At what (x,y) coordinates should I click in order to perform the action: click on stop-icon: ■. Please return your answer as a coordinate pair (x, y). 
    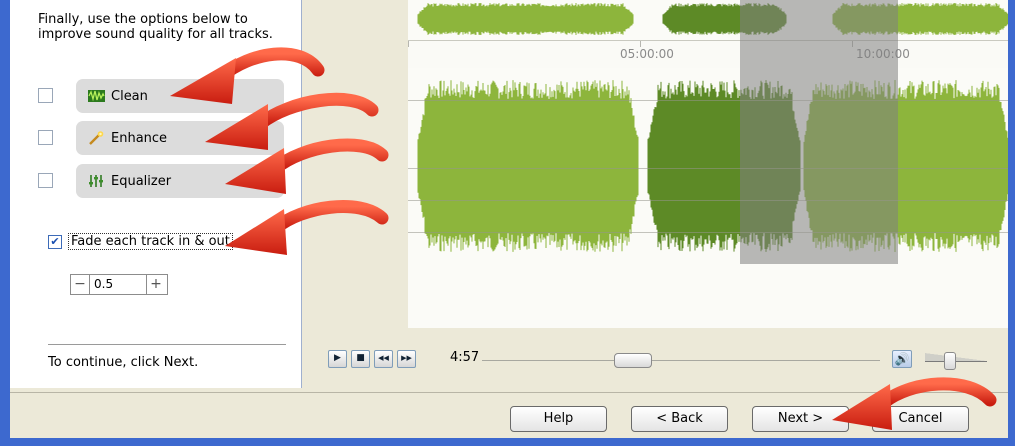
    Looking at the image, I should click on (360, 358).